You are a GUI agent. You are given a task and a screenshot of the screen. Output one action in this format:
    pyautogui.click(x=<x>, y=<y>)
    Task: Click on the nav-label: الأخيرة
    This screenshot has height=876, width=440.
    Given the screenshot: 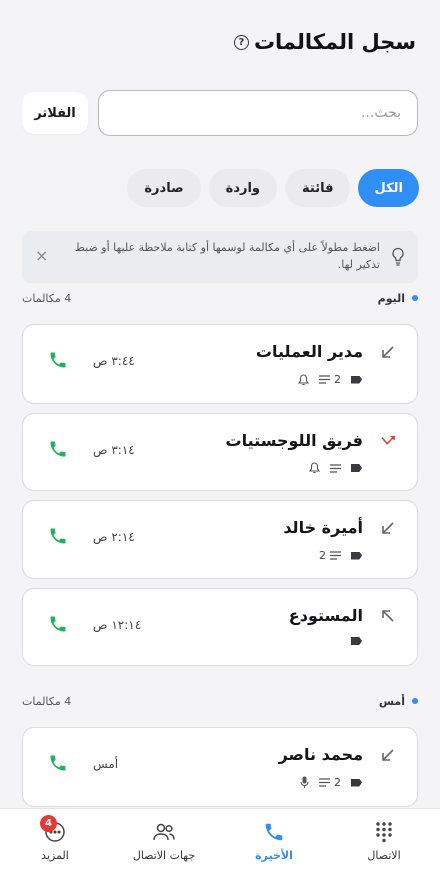 What is the action you would take?
    pyautogui.click(x=274, y=855)
    